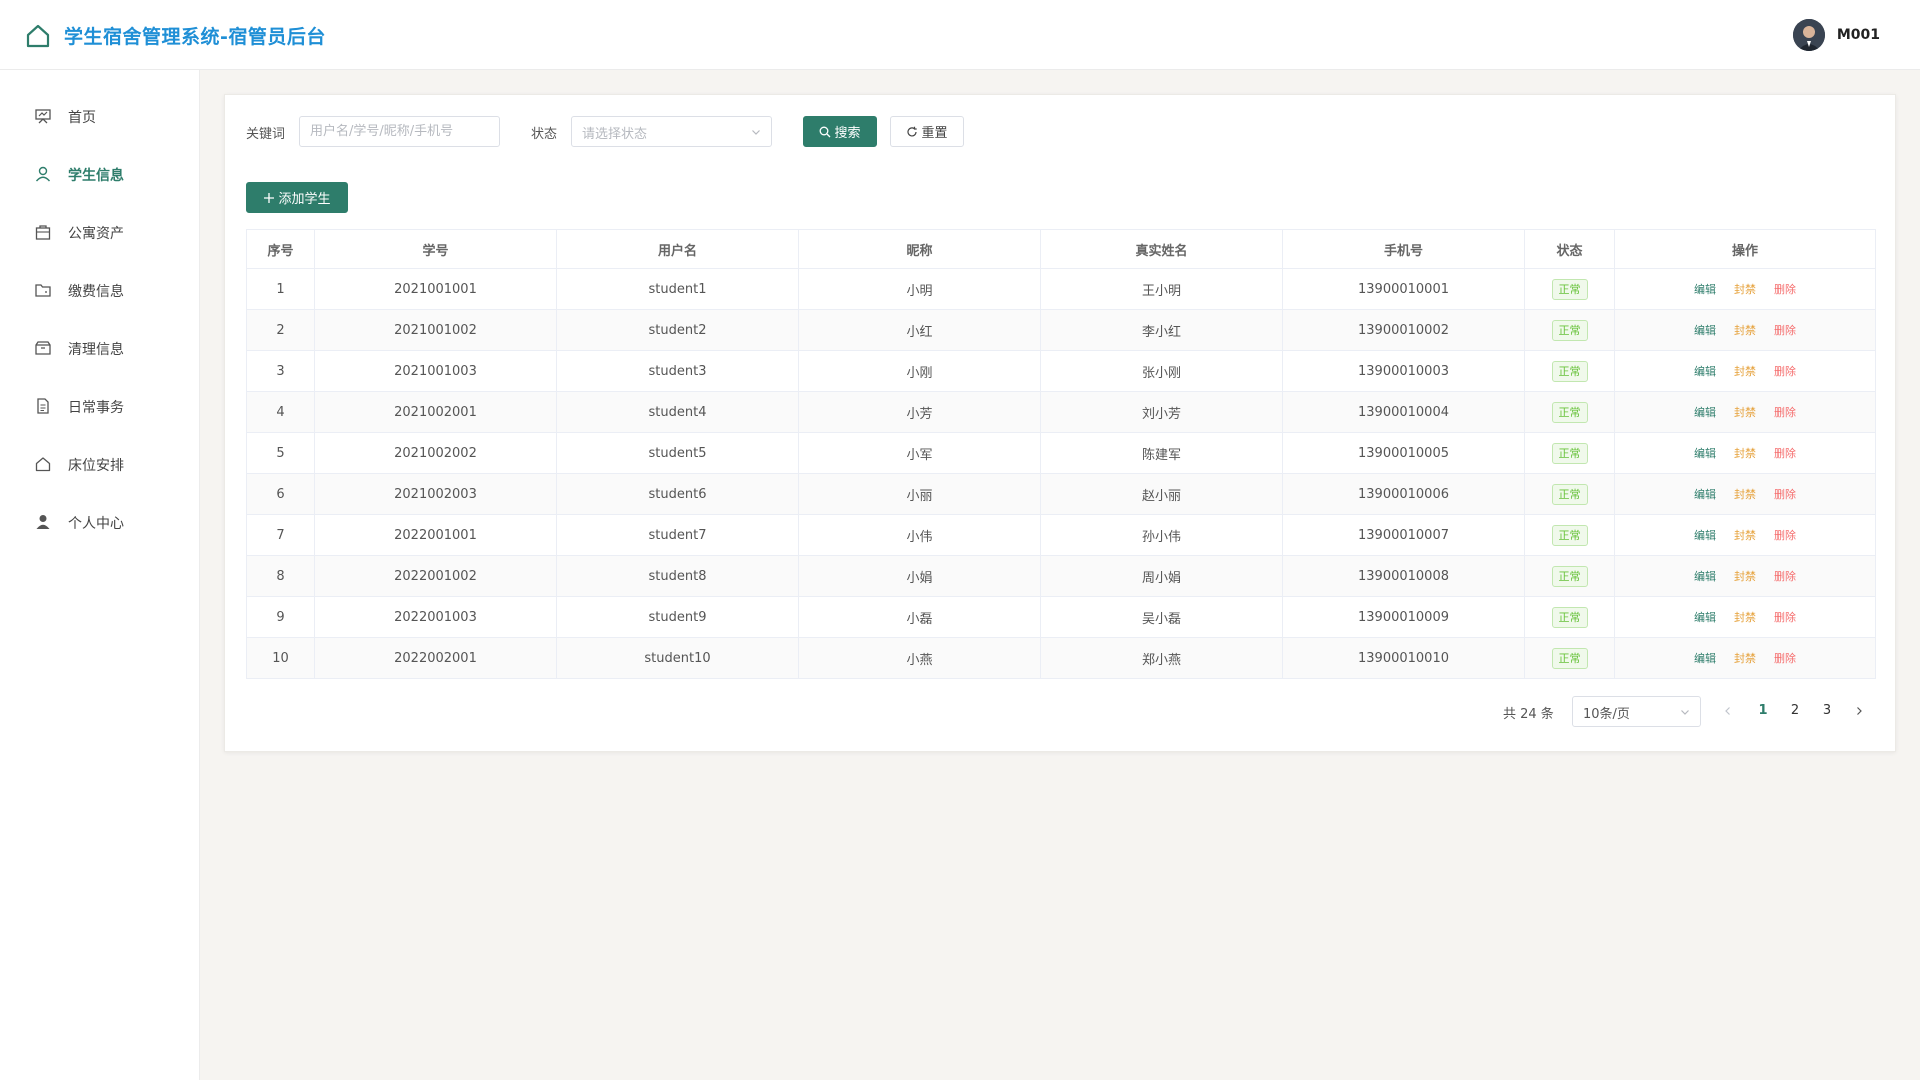 The width and height of the screenshot is (1920, 1080). Describe the element at coordinates (1795, 710) in the screenshot. I see `page-2: 2` at that location.